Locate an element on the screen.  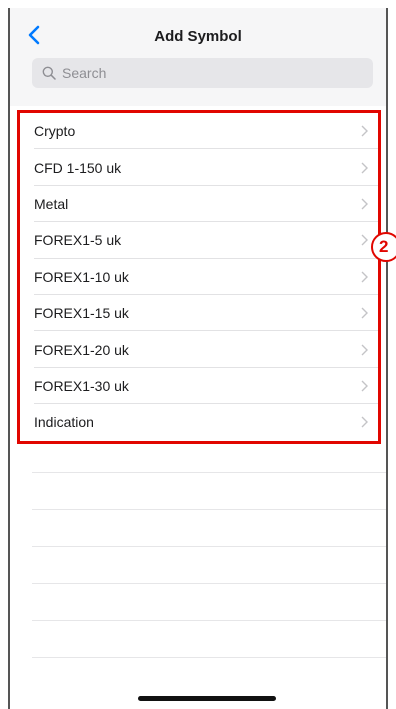
list-item-forex-5: FOREX1-5 uk is located at coordinates (199, 240).